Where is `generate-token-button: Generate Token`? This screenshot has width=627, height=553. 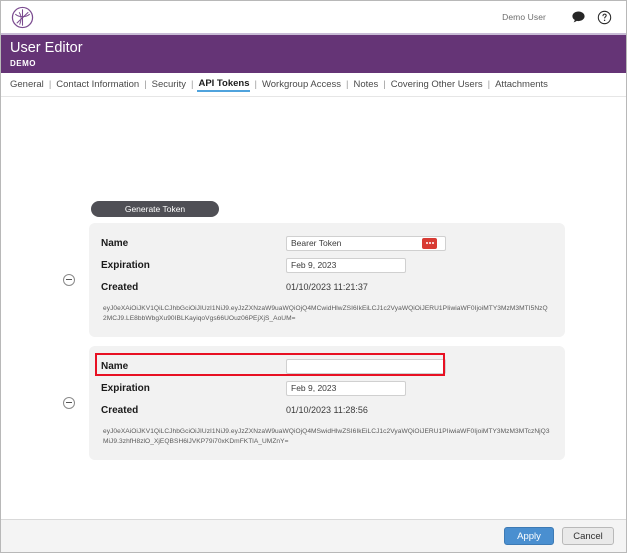
generate-token-button: Generate Token is located at coordinates (155, 209).